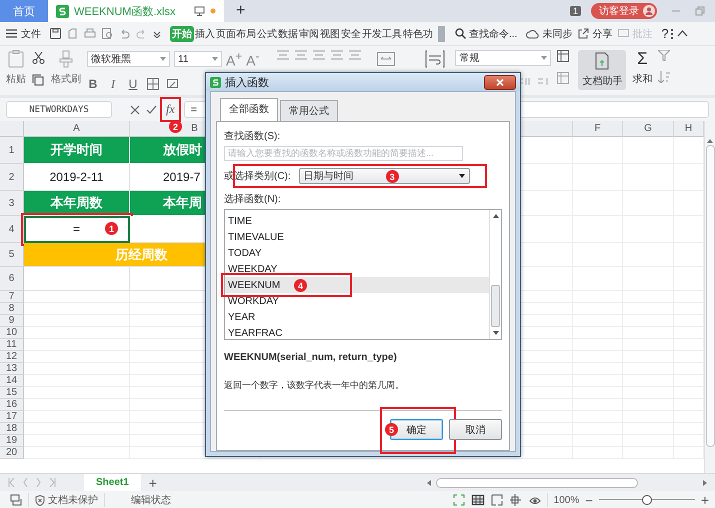 Image resolution: width=715 pixels, height=508 pixels. What do you see at coordinates (151, 500) in the screenshot?
I see `edit-status: 编辑状态` at bounding box center [151, 500].